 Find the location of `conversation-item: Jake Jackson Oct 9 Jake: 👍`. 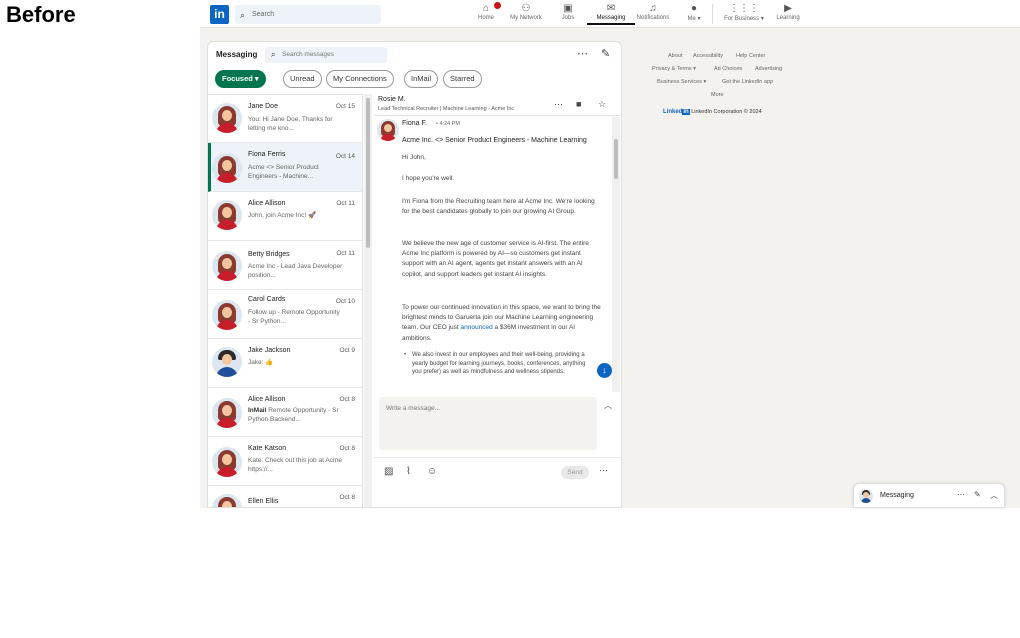

conversation-item: Jake Jackson Oct 9 Jake: 👍 is located at coordinates (285, 363).